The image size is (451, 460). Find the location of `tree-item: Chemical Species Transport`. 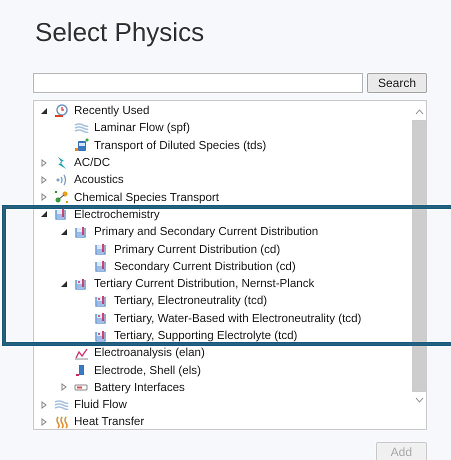

tree-item: Chemical Species Transport is located at coordinates (146, 197).